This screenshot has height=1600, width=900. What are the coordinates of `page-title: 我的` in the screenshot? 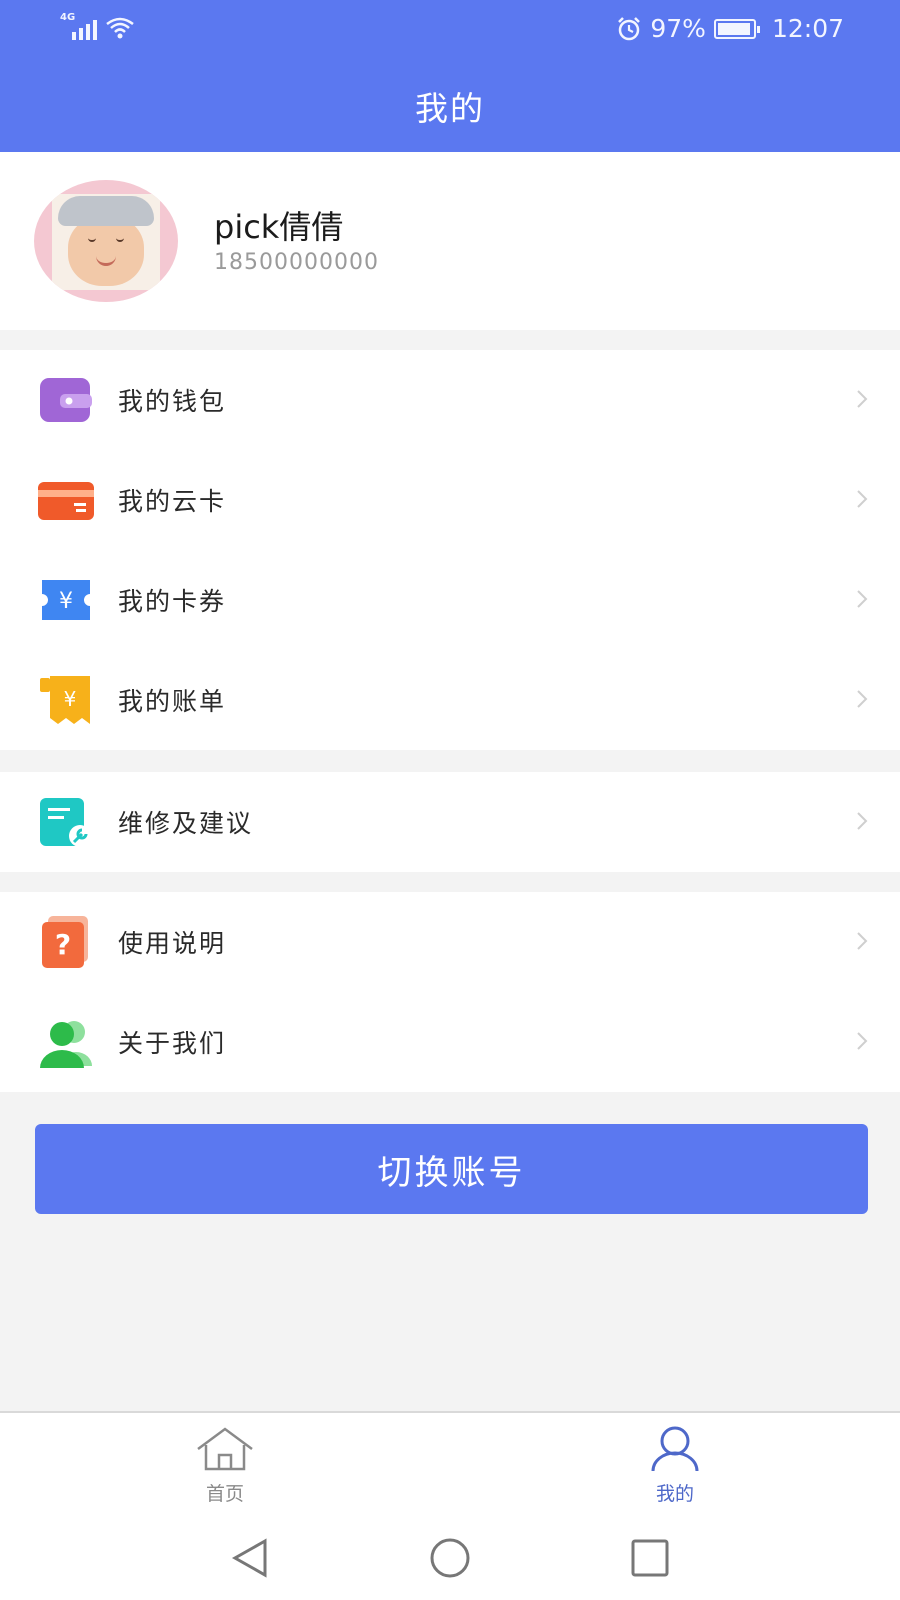 It's located at (450, 108).